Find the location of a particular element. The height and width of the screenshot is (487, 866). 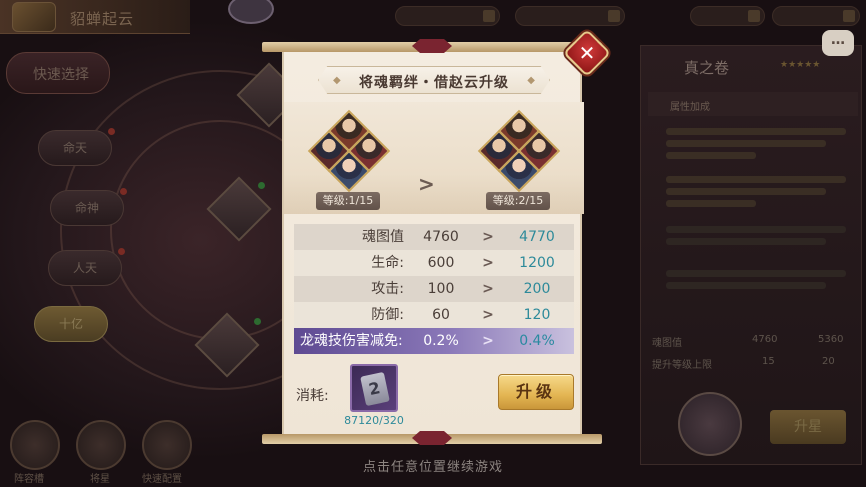

bond-preview: 等级:1/15 > 等级:2/15 is located at coordinates (434, 158).